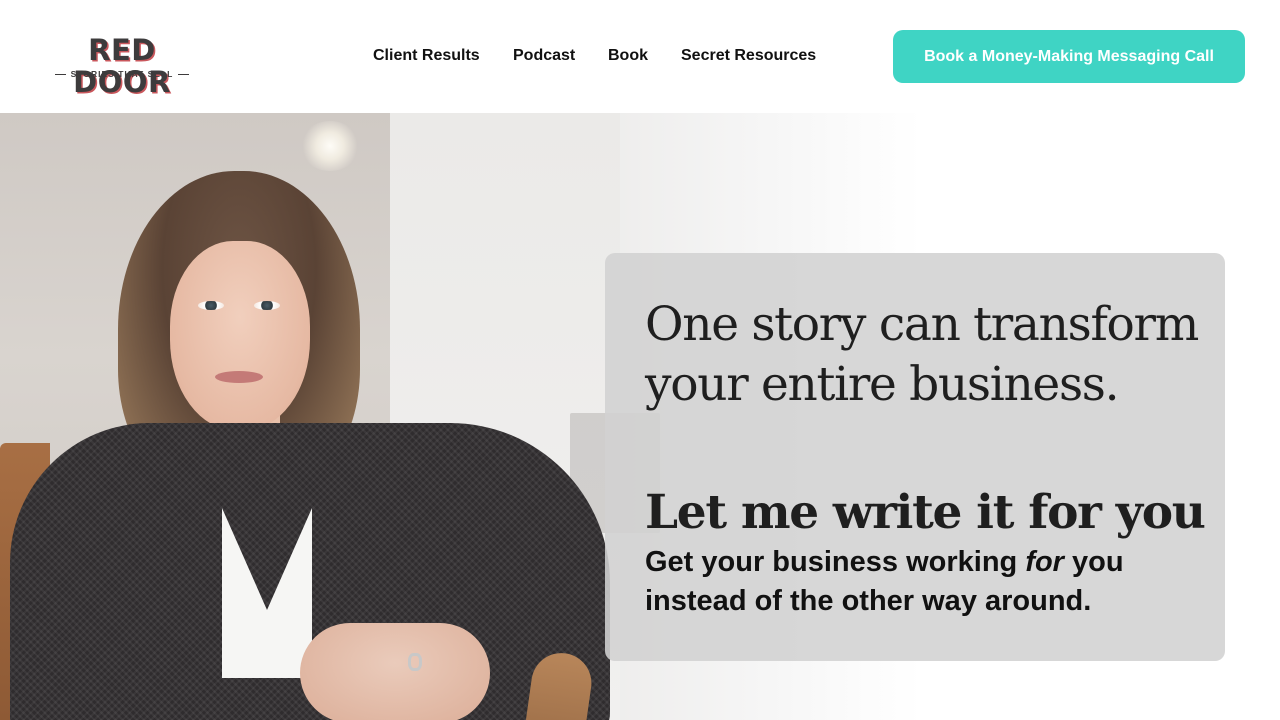 The width and height of the screenshot is (1280, 720). I want to click on logo-tagline-row: STORIES THAT SELL, so click(122, 74).